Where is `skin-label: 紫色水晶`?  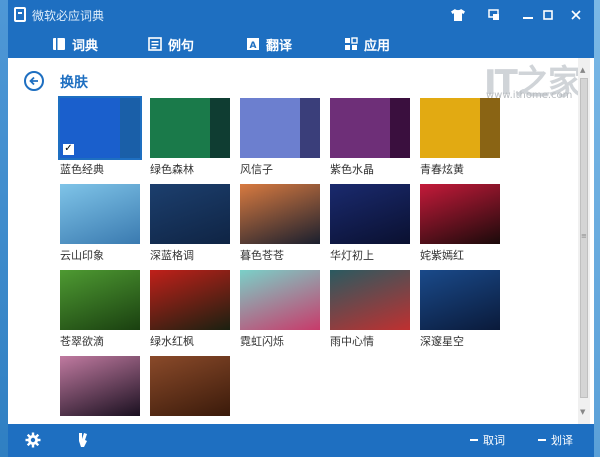
skin-label: 紫色水晶 is located at coordinates (352, 169).